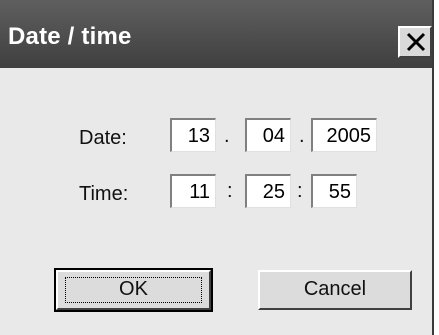 Image resolution: width=439 pixels, height=335 pixels. Describe the element at coordinates (70, 36) in the screenshot. I see `window-title: Date / time` at that location.